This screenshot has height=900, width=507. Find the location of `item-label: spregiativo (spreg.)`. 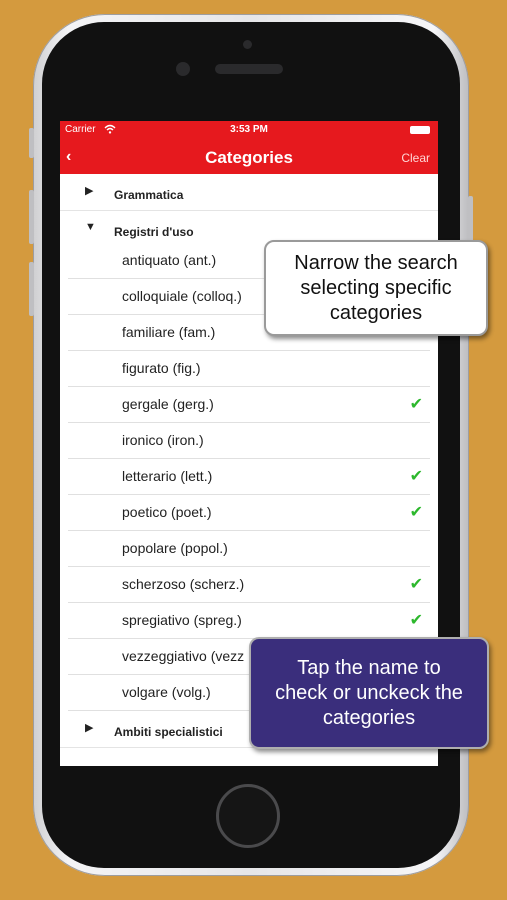

item-label: spregiativo (spreg.) is located at coordinates (182, 620).